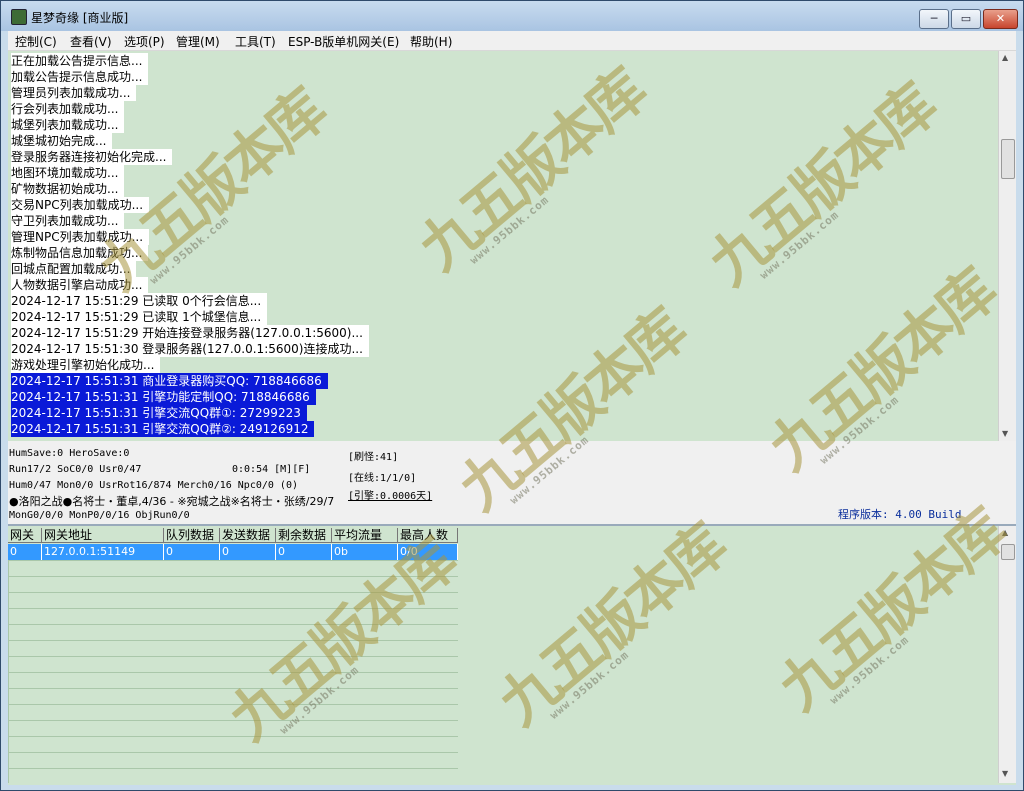 The image size is (1024, 791). What do you see at coordinates (159, 413) in the screenshot?
I see `log-line: 2024-12-17 15:51:31 引擎交流QQ群①: 27299223` at bounding box center [159, 413].